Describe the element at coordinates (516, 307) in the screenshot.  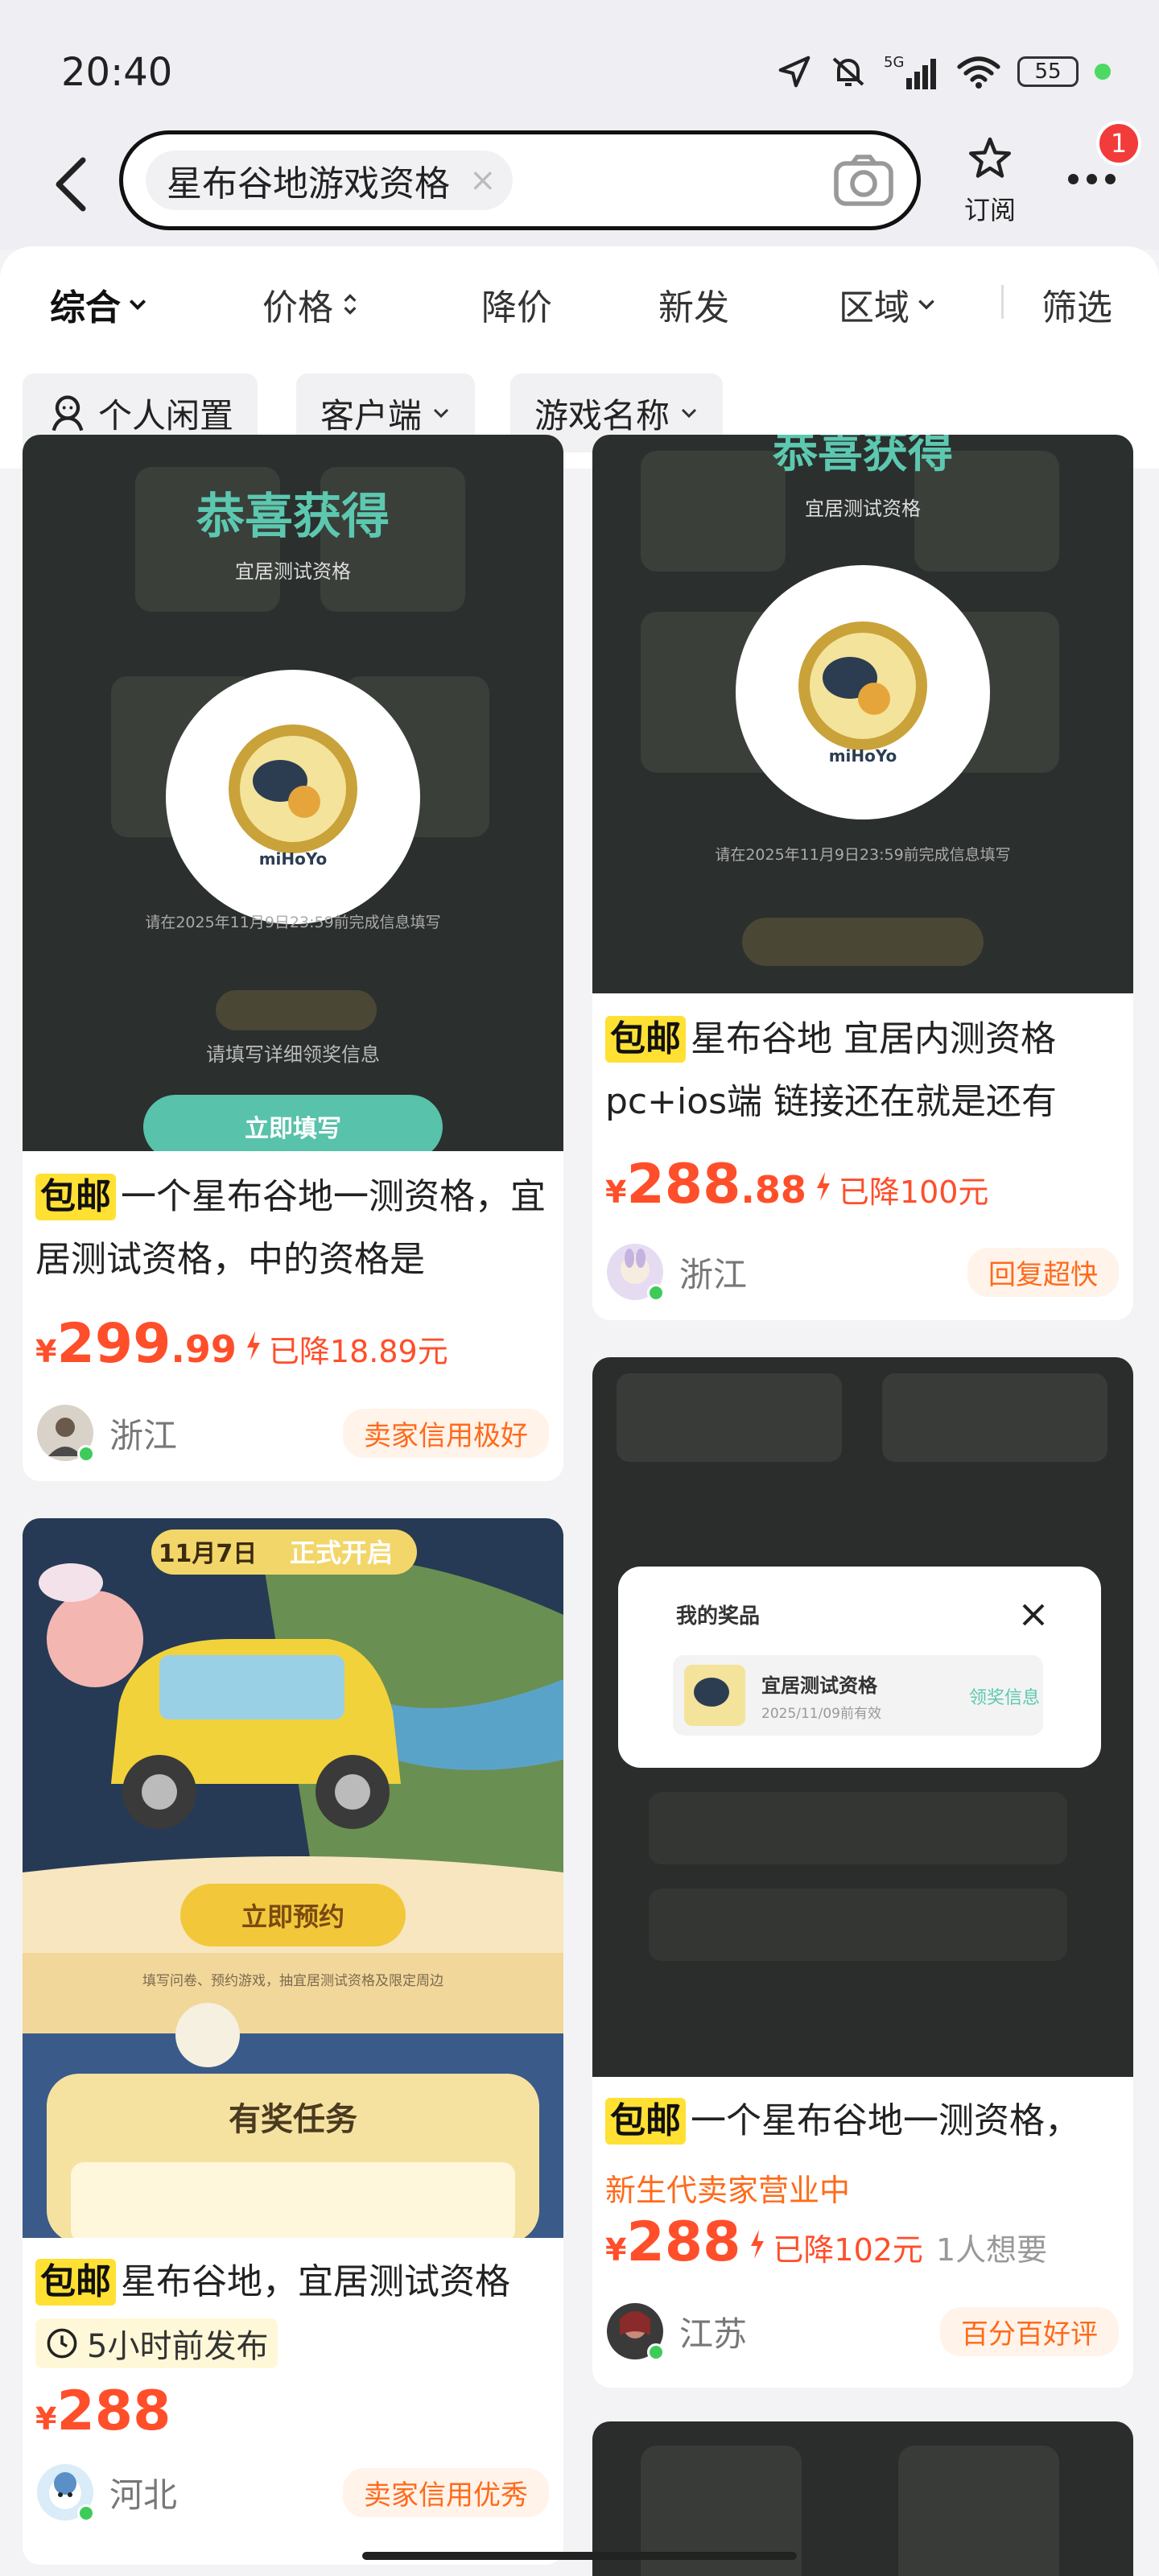
I see `tab-label: 降价` at that location.